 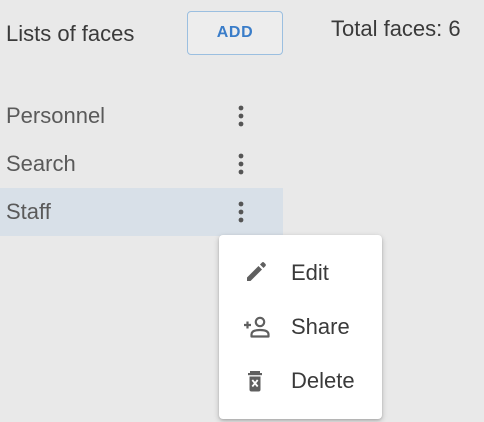 I want to click on trash-icon, so click(x=255, y=381).